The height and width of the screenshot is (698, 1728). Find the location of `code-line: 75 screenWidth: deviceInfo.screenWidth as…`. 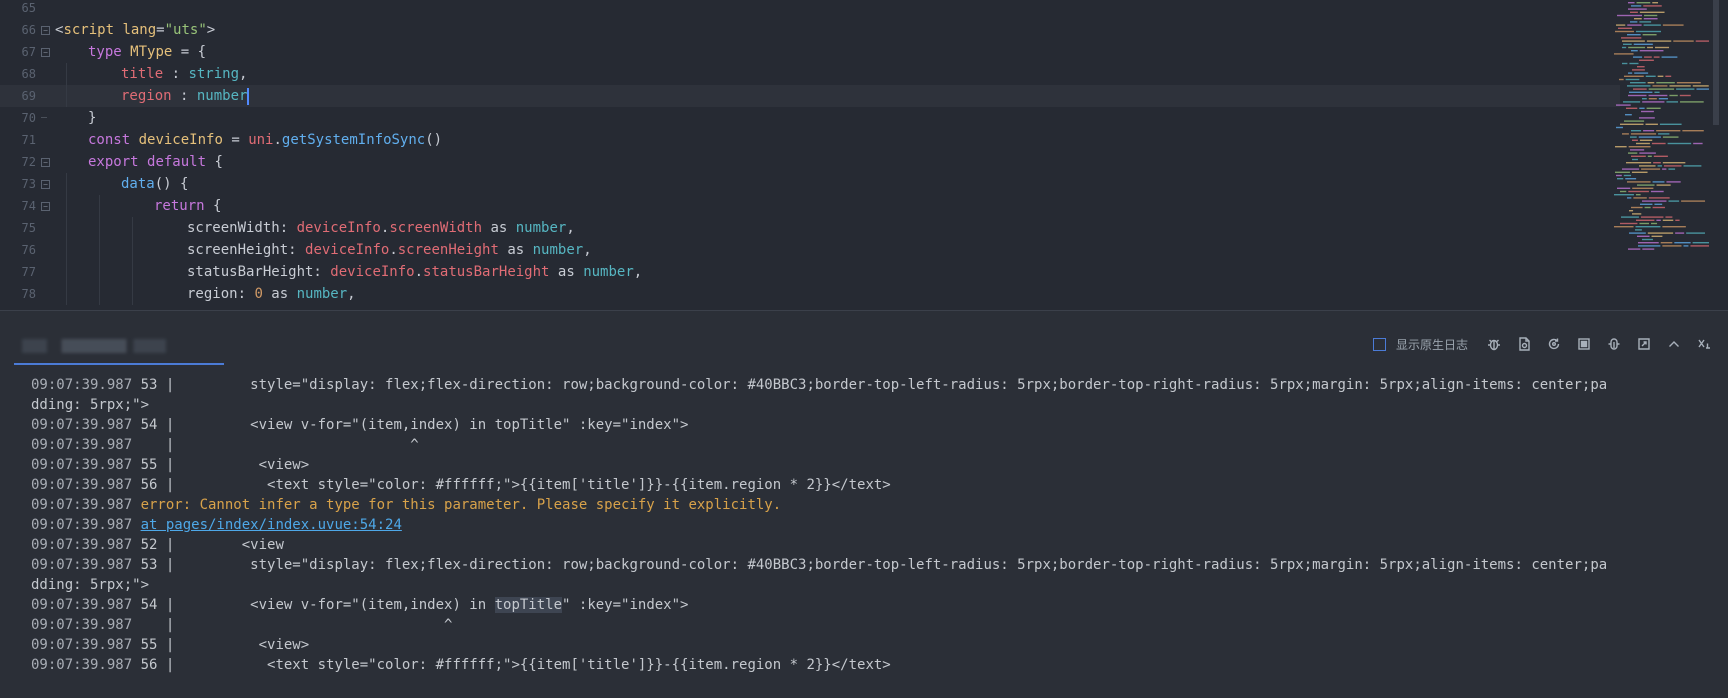

code-line: 75 screenWidth: deviceInfo.screenWidth as… is located at coordinates (810, 228).